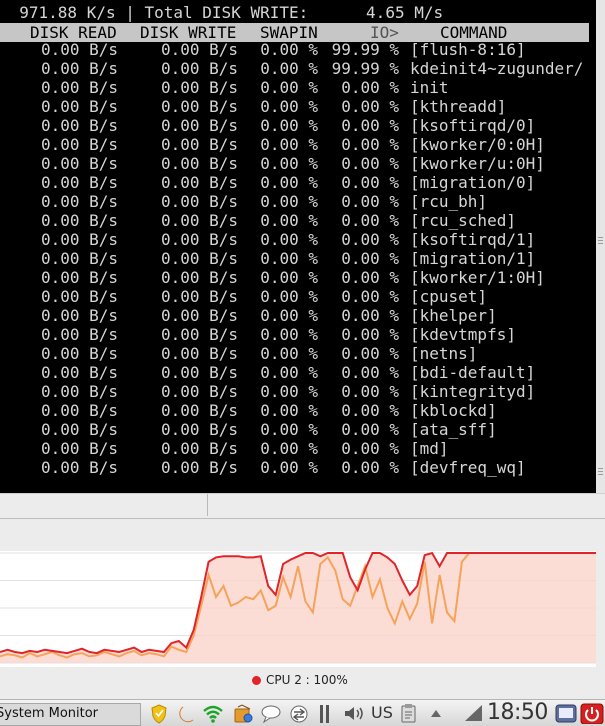 The image size is (605, 726). Describe the element at coordinates (324, 714) in the screenshot. I see `pause-separator-icon` at that location.